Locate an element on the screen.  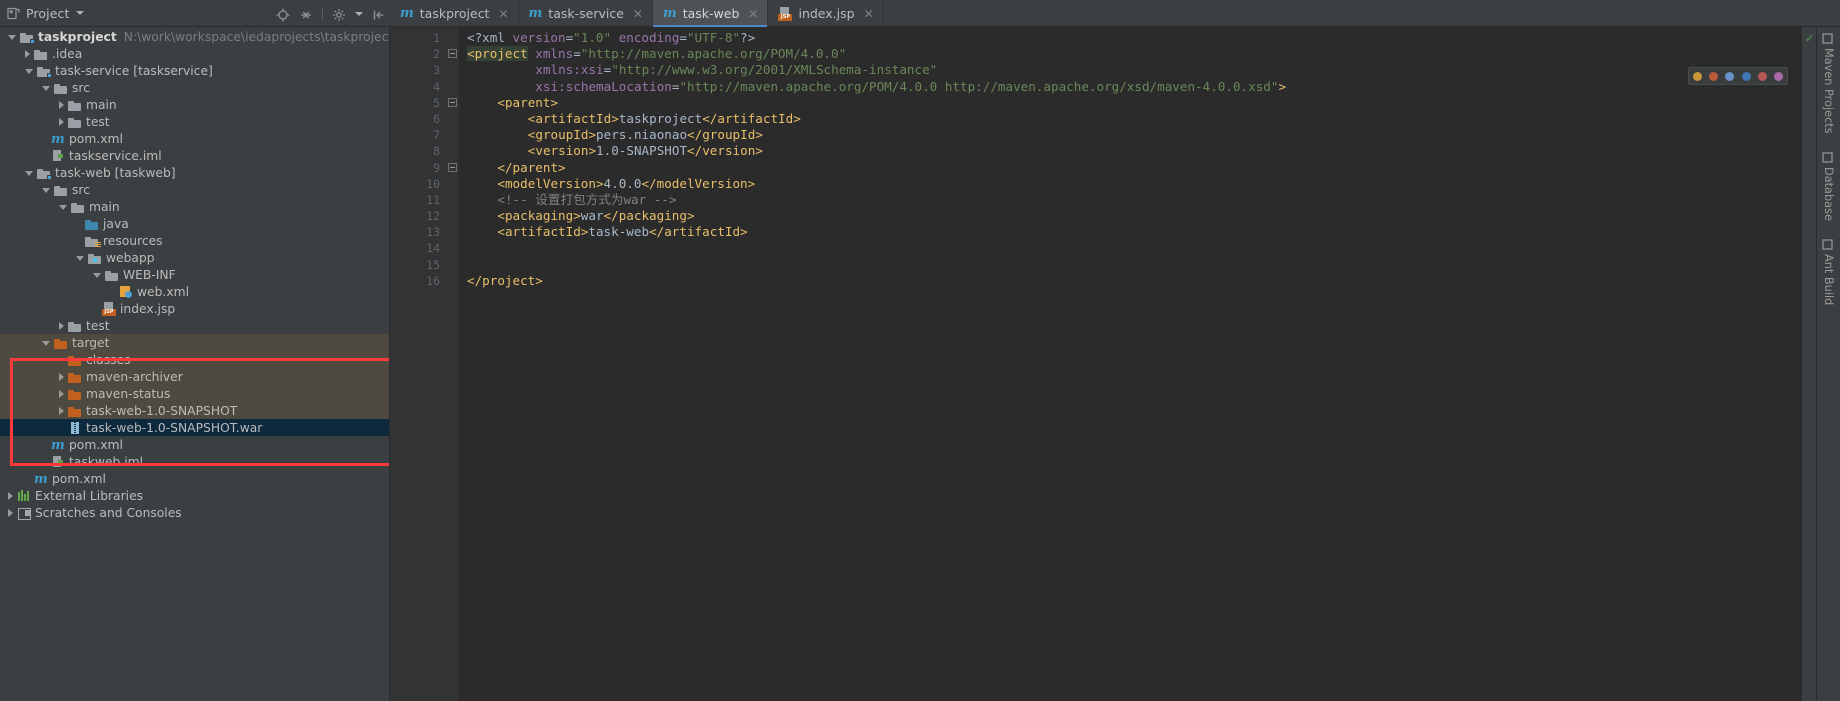
gutter-line-number: 2 is located at coordinates (418, 54).